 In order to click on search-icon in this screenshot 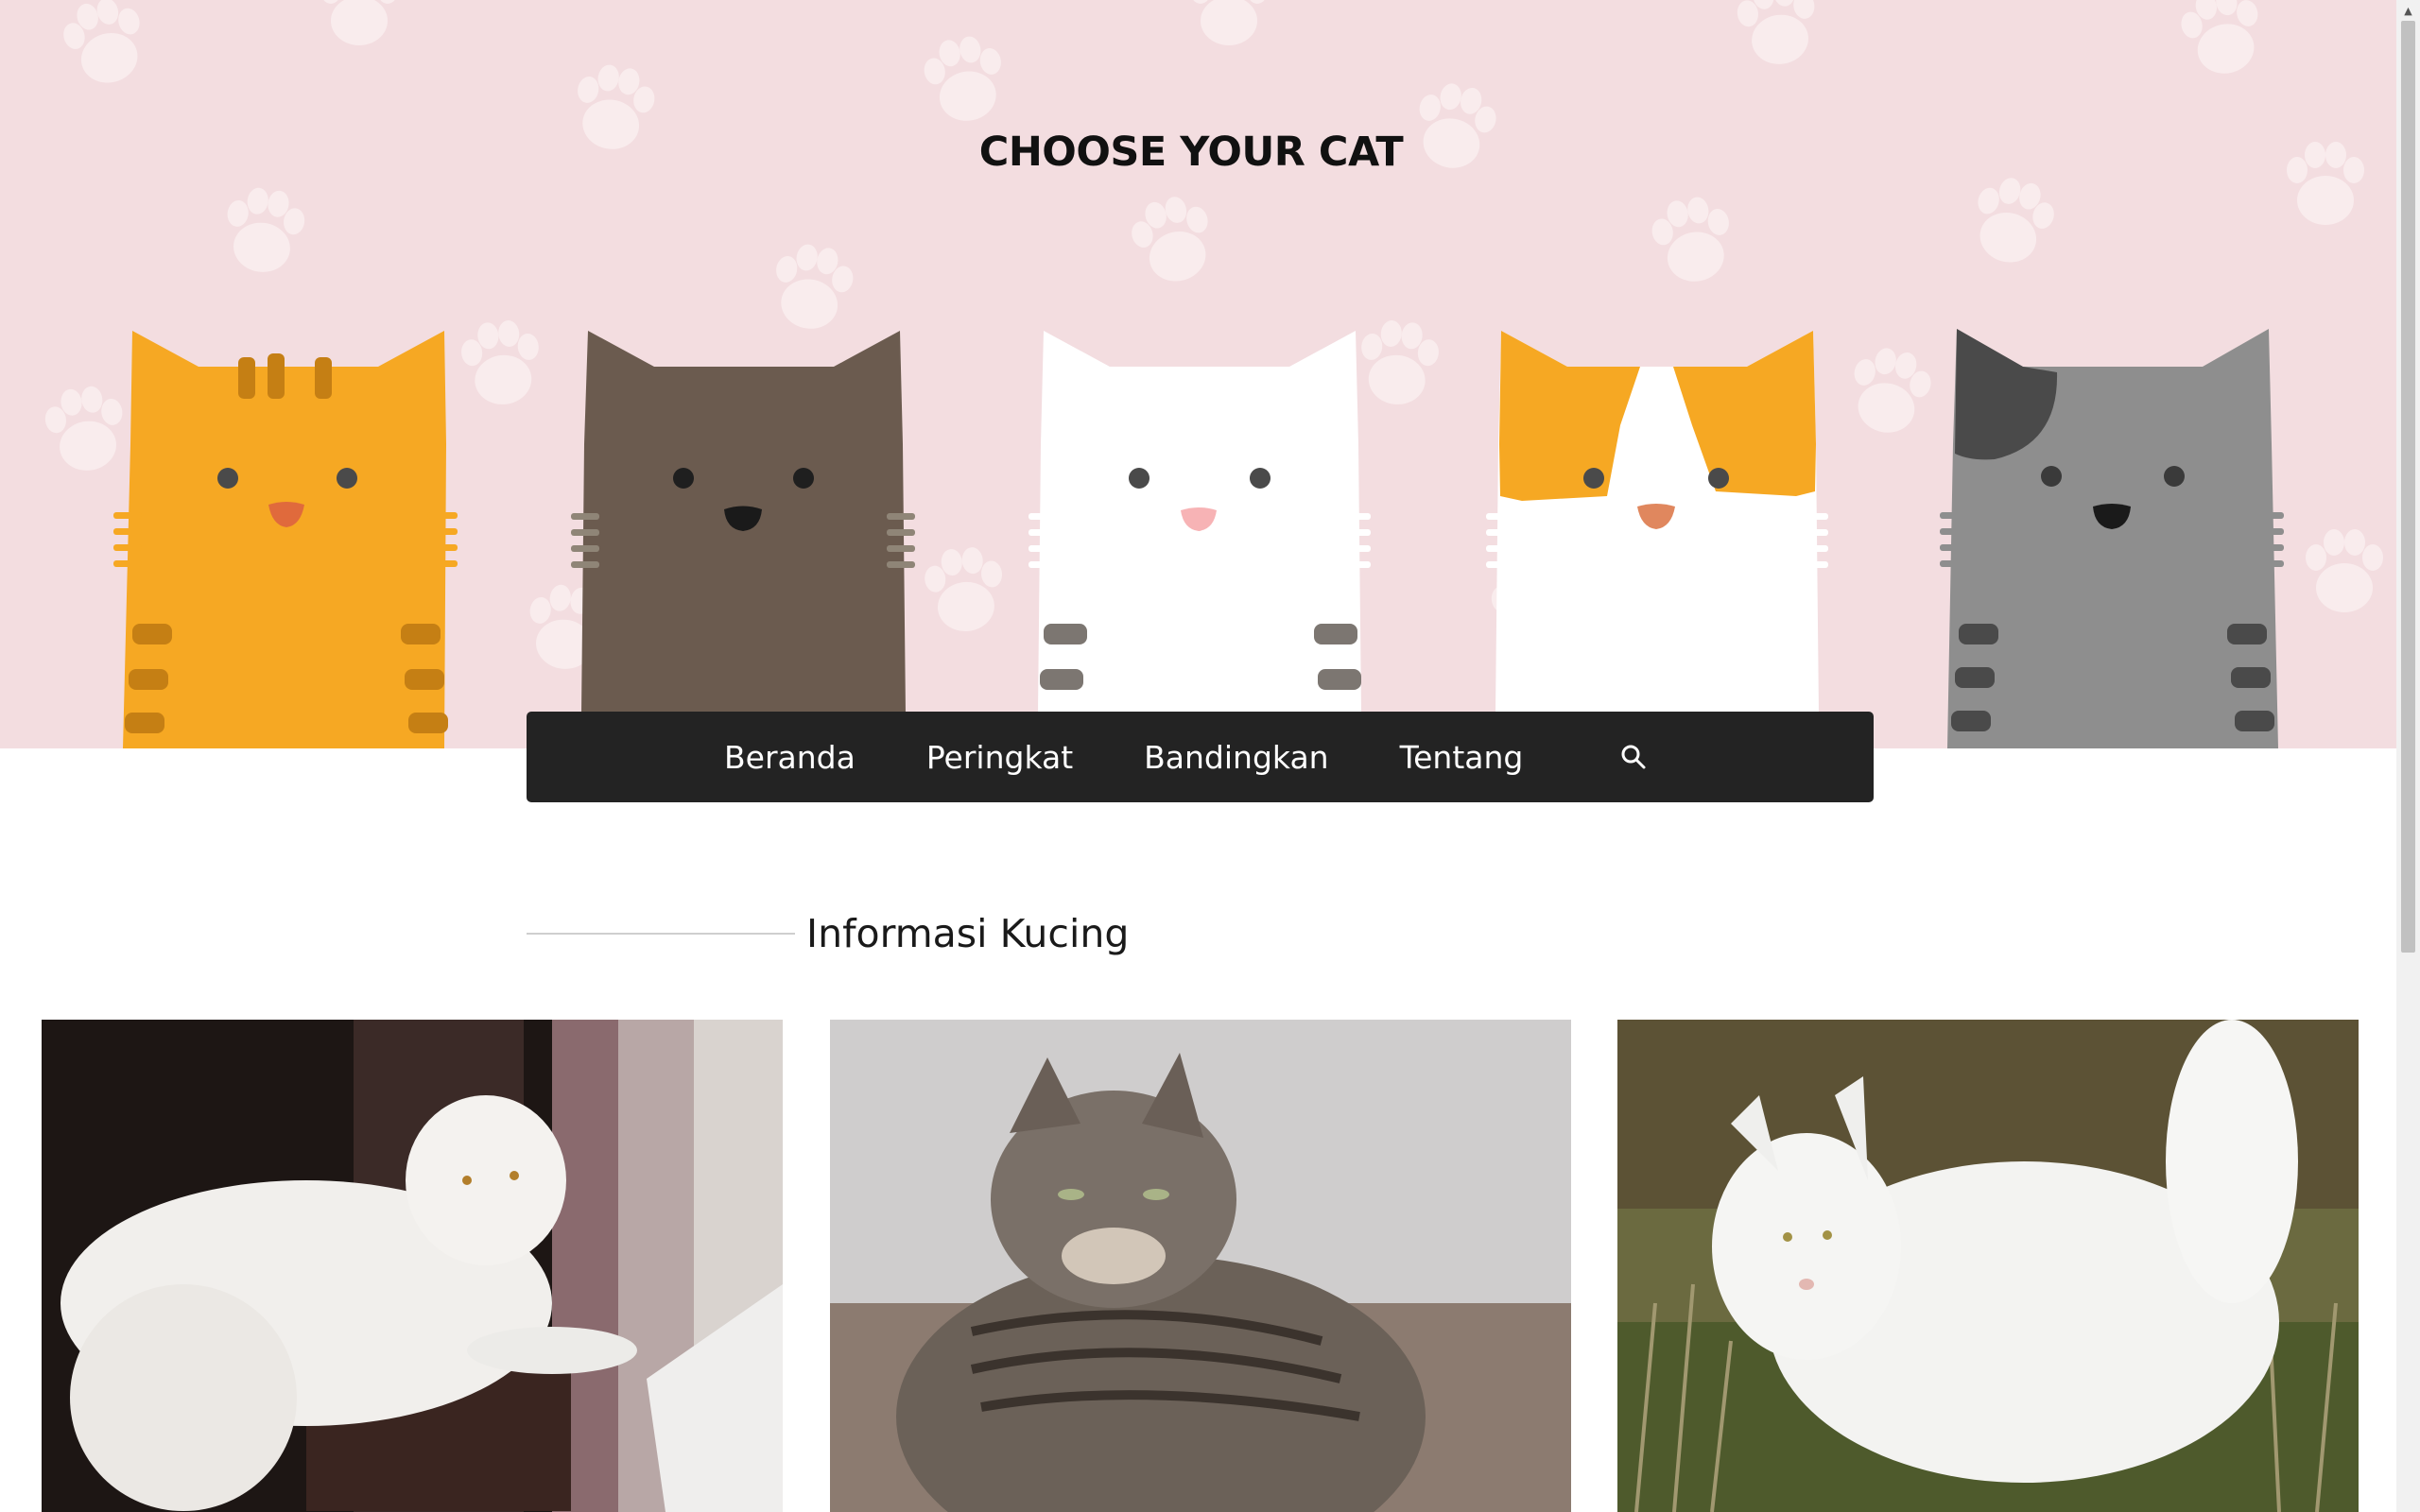, I will do `click(1633, 757)`.